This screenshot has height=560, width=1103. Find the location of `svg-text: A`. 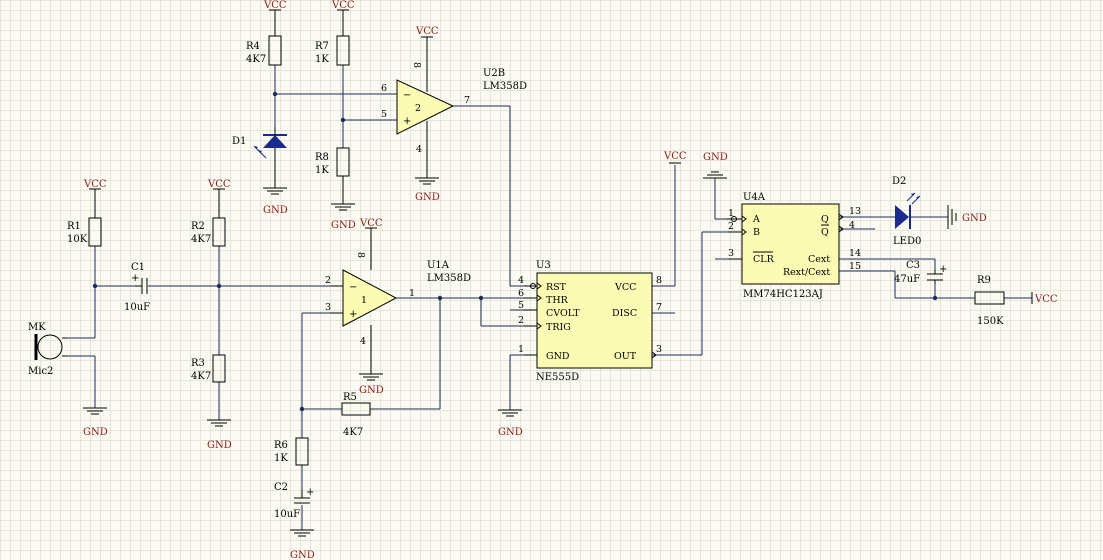

svg-text: A is located at coordinates (756, 219).